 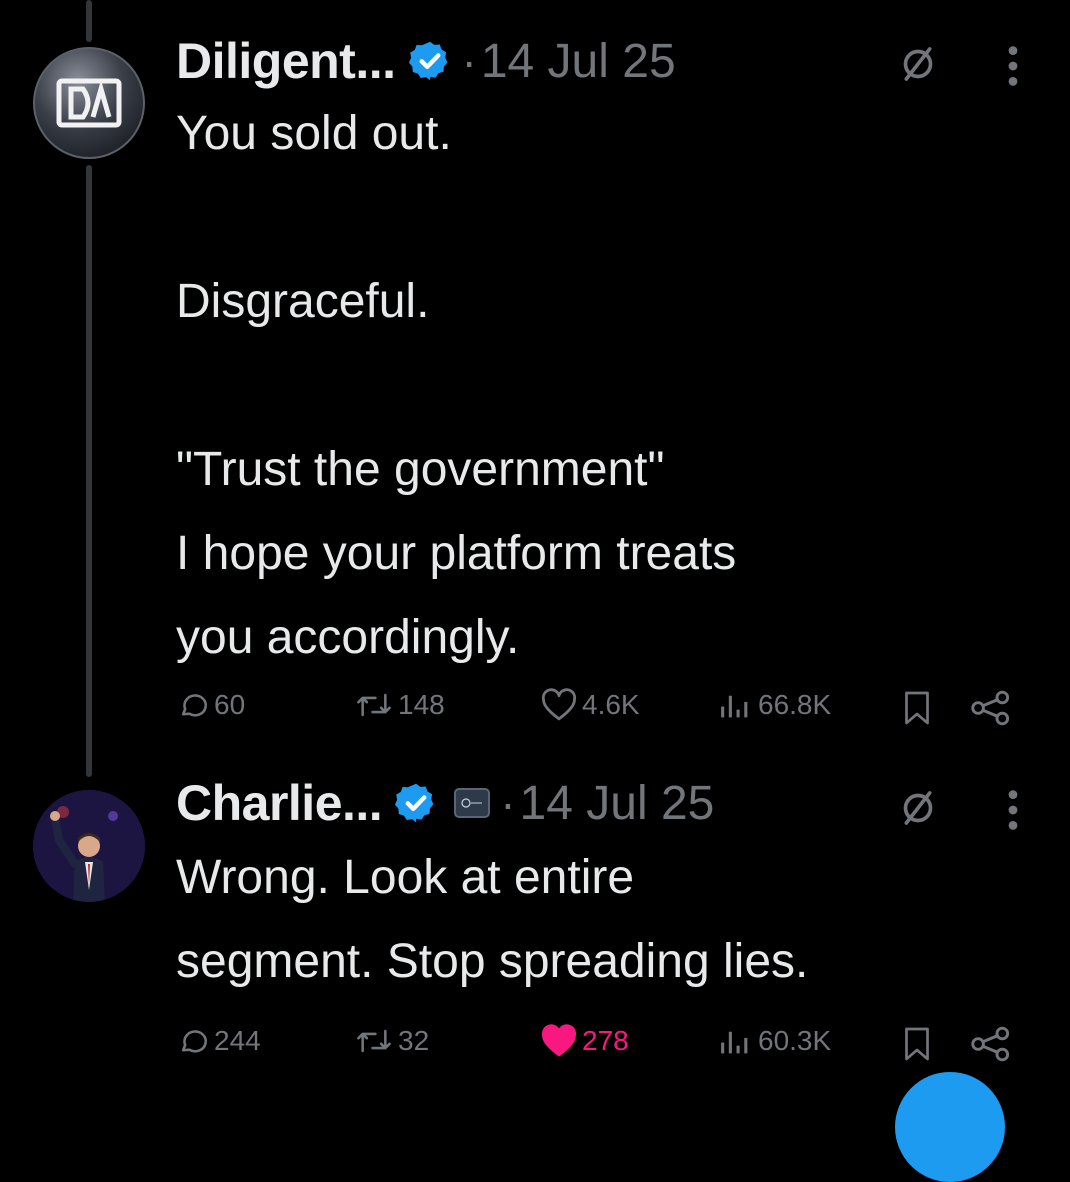 I want to click on tweet-text-line: segment. Stop spreading lies., so click(x=492, y=961).